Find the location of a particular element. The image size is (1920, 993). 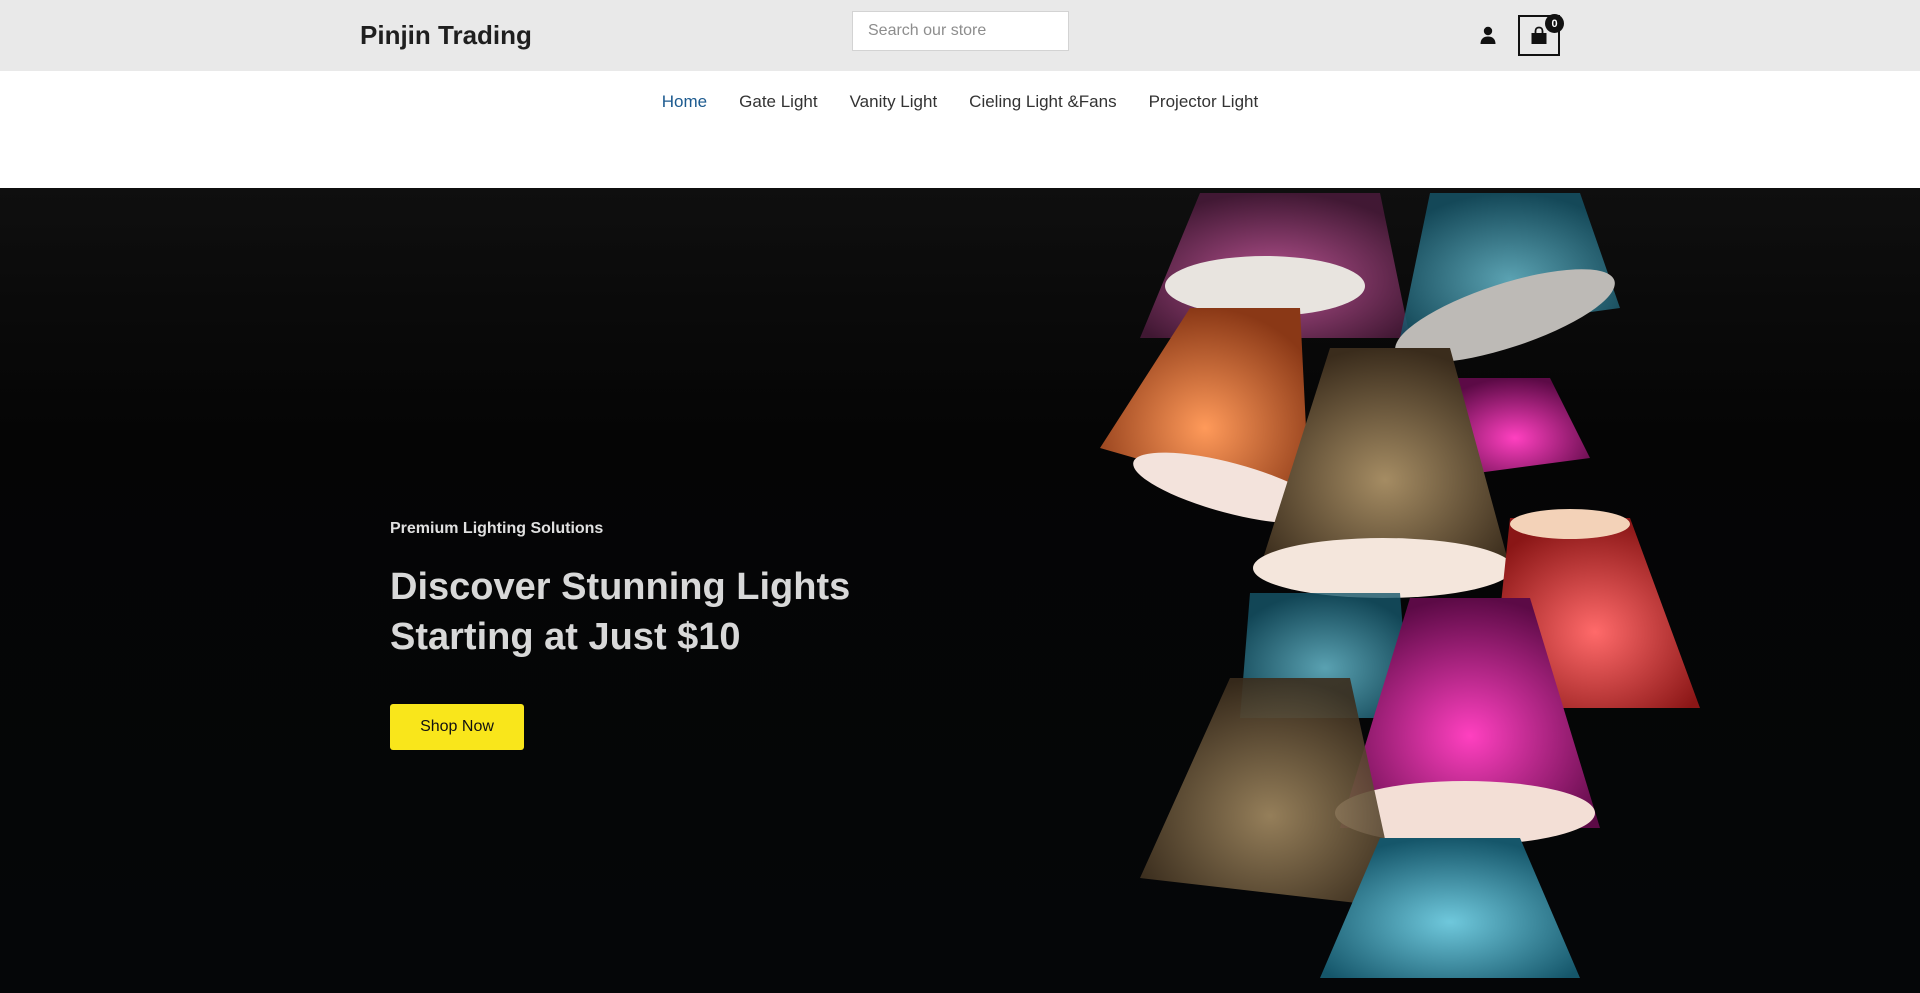

shop-now-button: Shop Now is located at coordinates (457, 727).